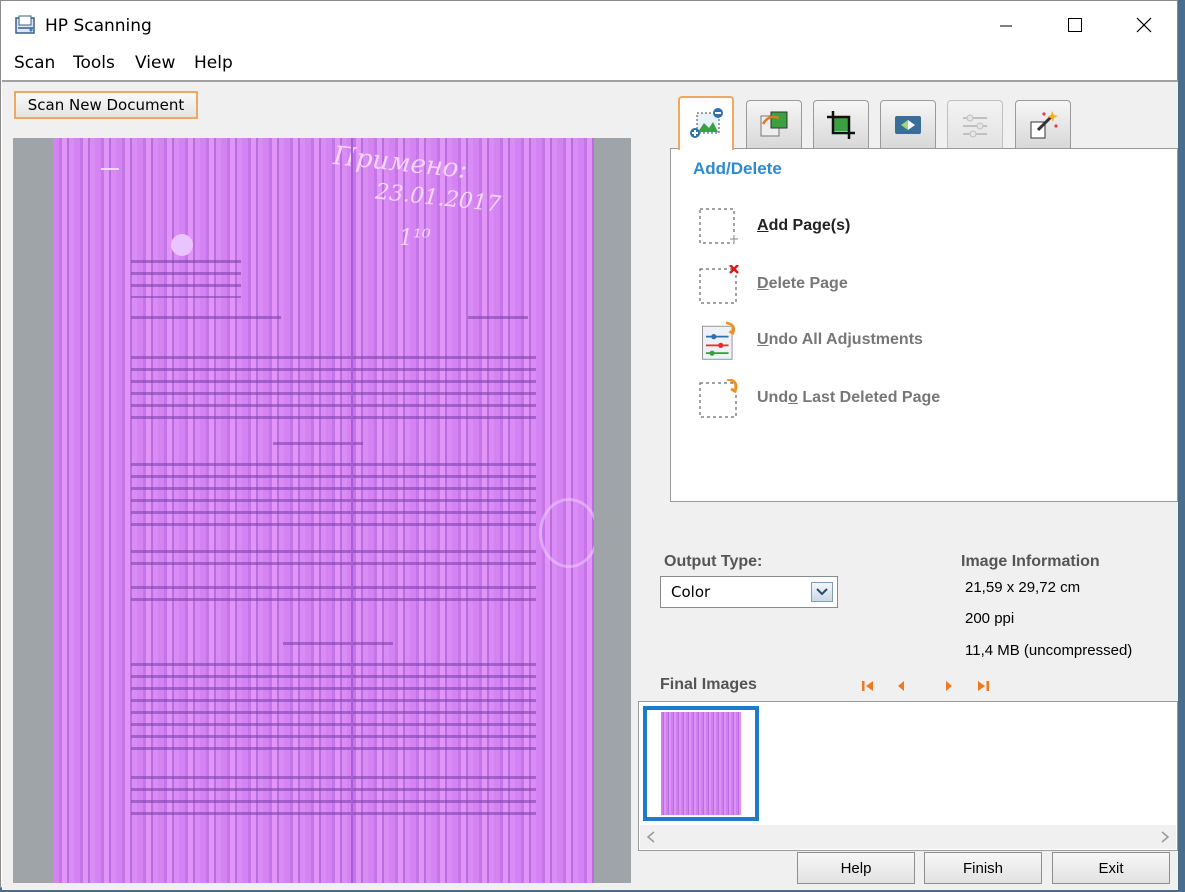 The height and width of the screenshot is (892, 1185). I want to click on output-type-value: Color, so click(691, 592).